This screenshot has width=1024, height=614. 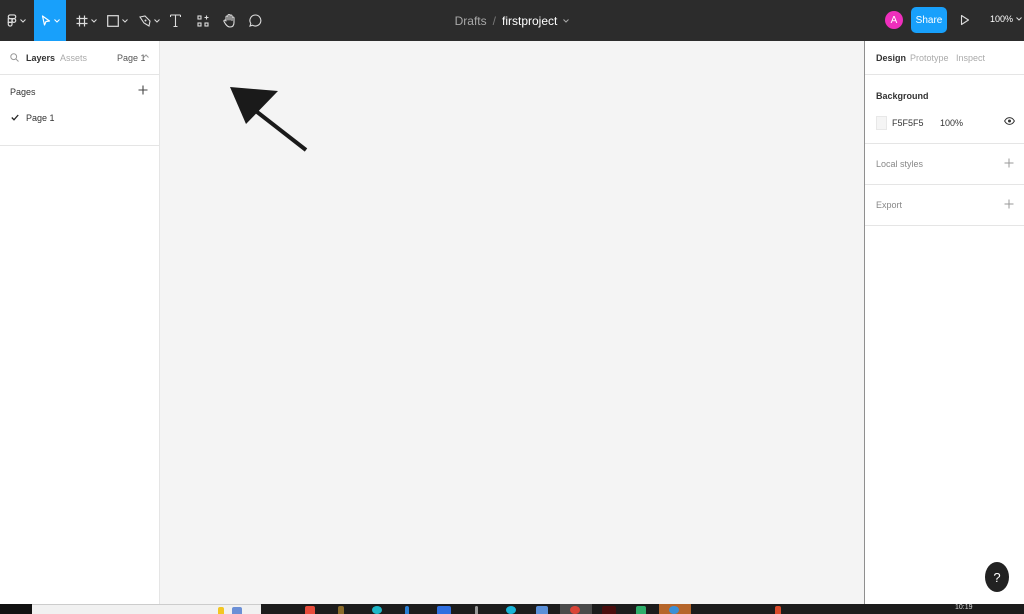 What do you see at coordinates (944, 164) in the screenshot?
I see `local-styles-section: Local styles` at bounding box center [944, 164].